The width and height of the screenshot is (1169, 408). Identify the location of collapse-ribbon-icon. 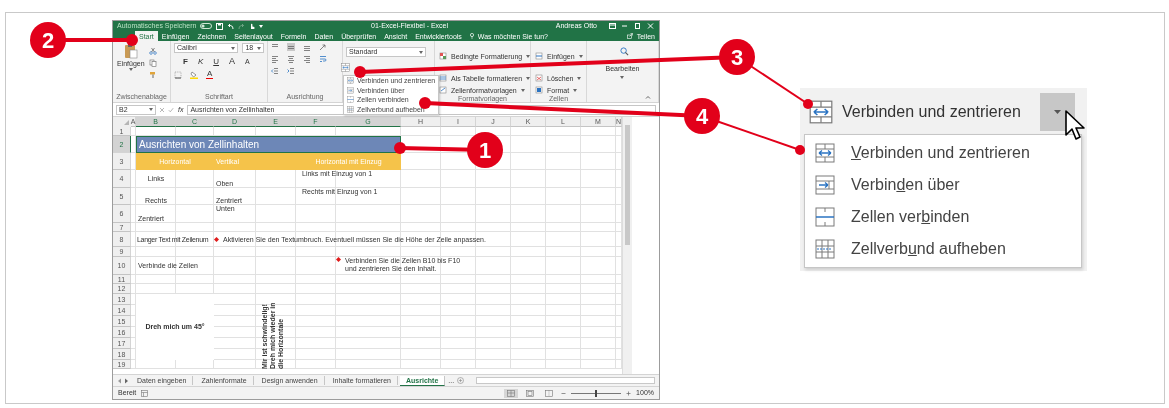
(648, 97).